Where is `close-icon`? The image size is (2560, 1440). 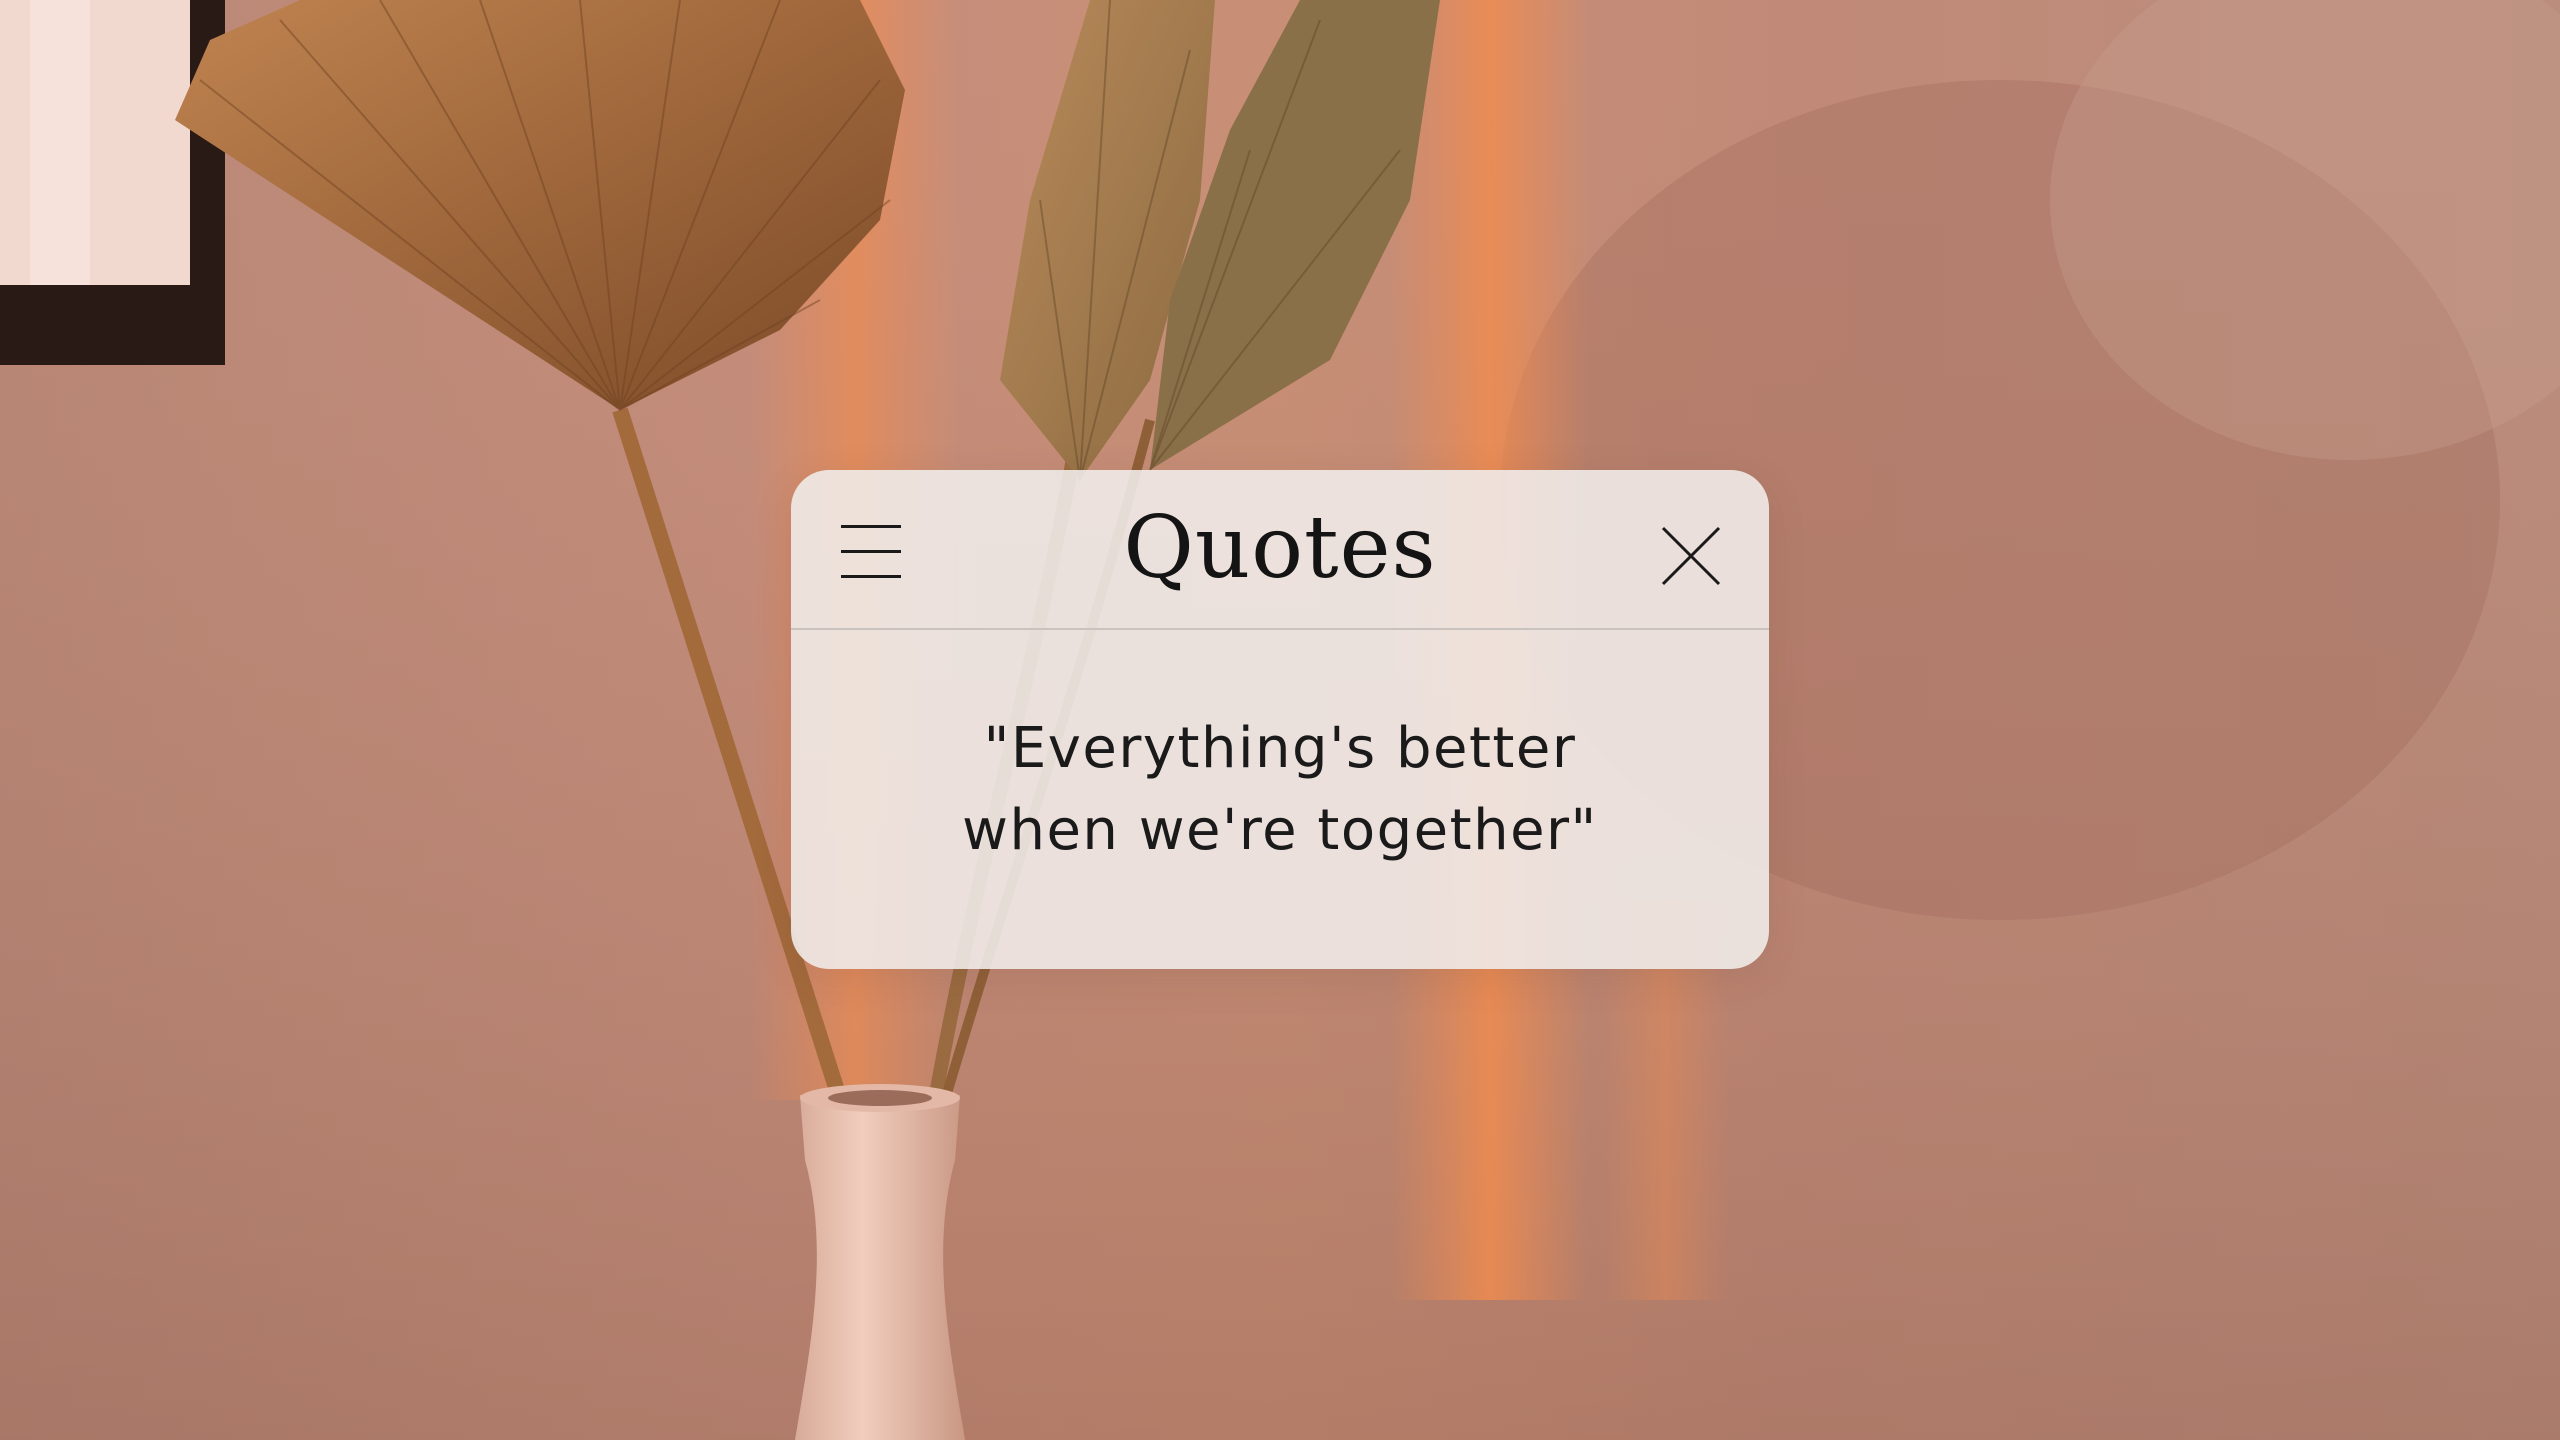 close-icon is located at coordinates (1691, 556).